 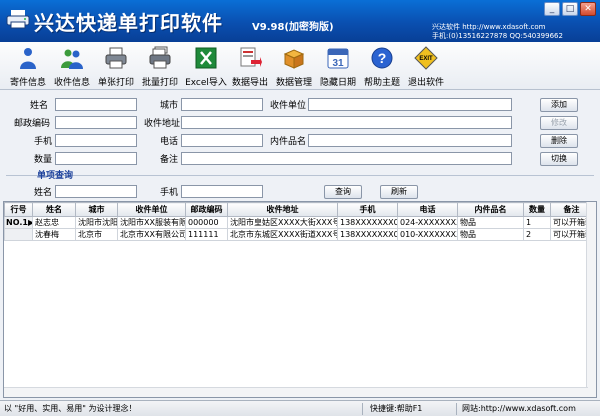 I want to click on minimize-button: _, so click(x=552, y=9).